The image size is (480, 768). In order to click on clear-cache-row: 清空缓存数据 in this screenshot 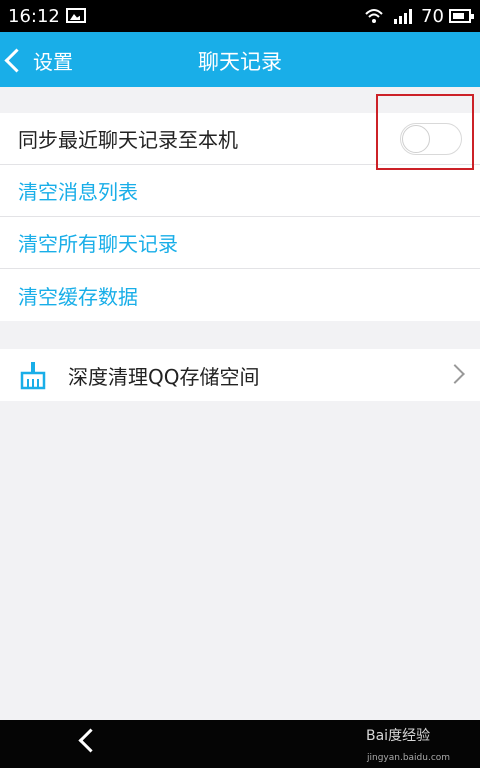, I will do `click(240, 295)`.